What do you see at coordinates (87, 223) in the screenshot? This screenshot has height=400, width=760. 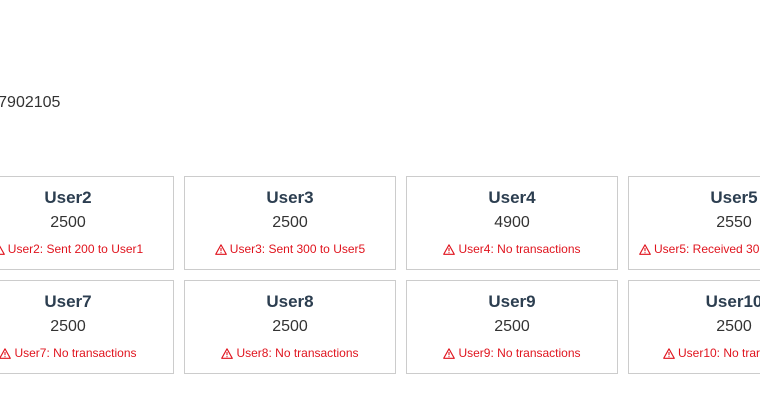 I see `user-card-user2: User2 2500 User2: Sent 200 to User1` at bounding box center [87, 223].